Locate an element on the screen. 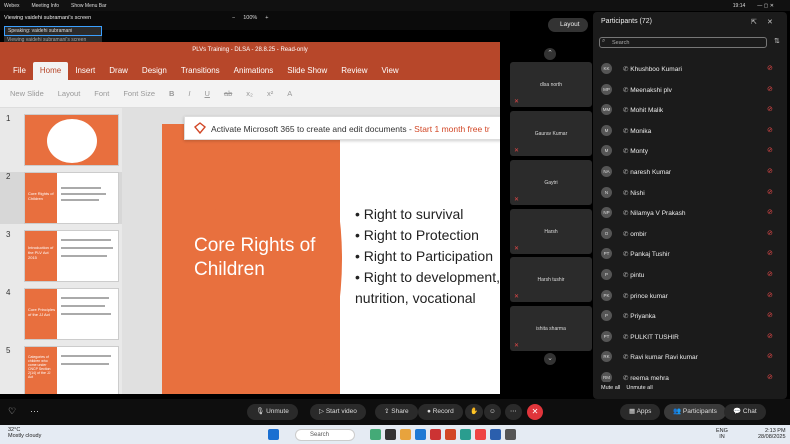 The width and height of the screenshot is (790, 444). tab-animations: Animations is located at coordinates (254, 73).